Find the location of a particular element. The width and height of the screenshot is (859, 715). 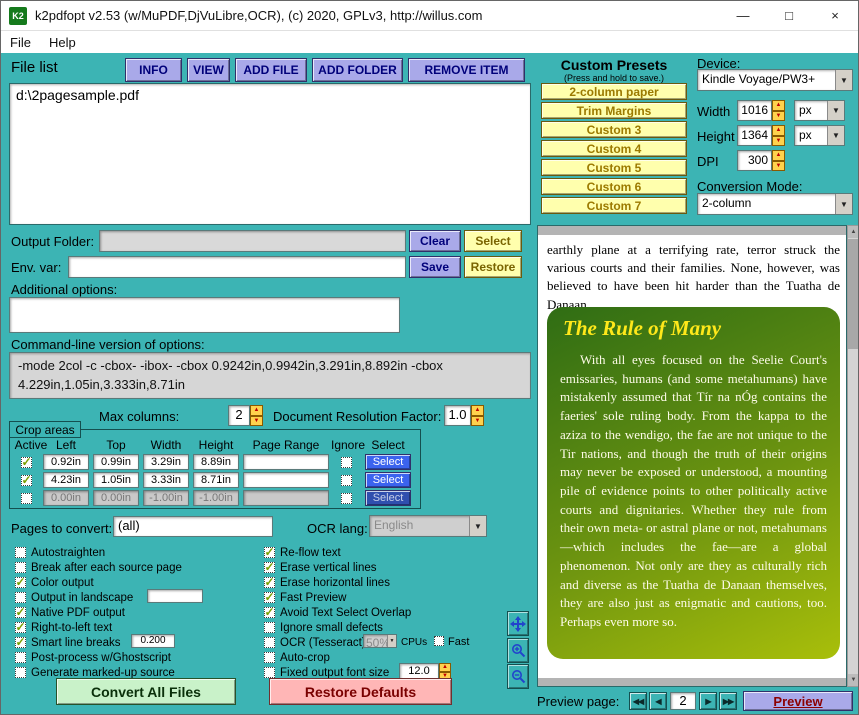

ocr-lang-select: English ▼ is located at coordinates (428, 526).